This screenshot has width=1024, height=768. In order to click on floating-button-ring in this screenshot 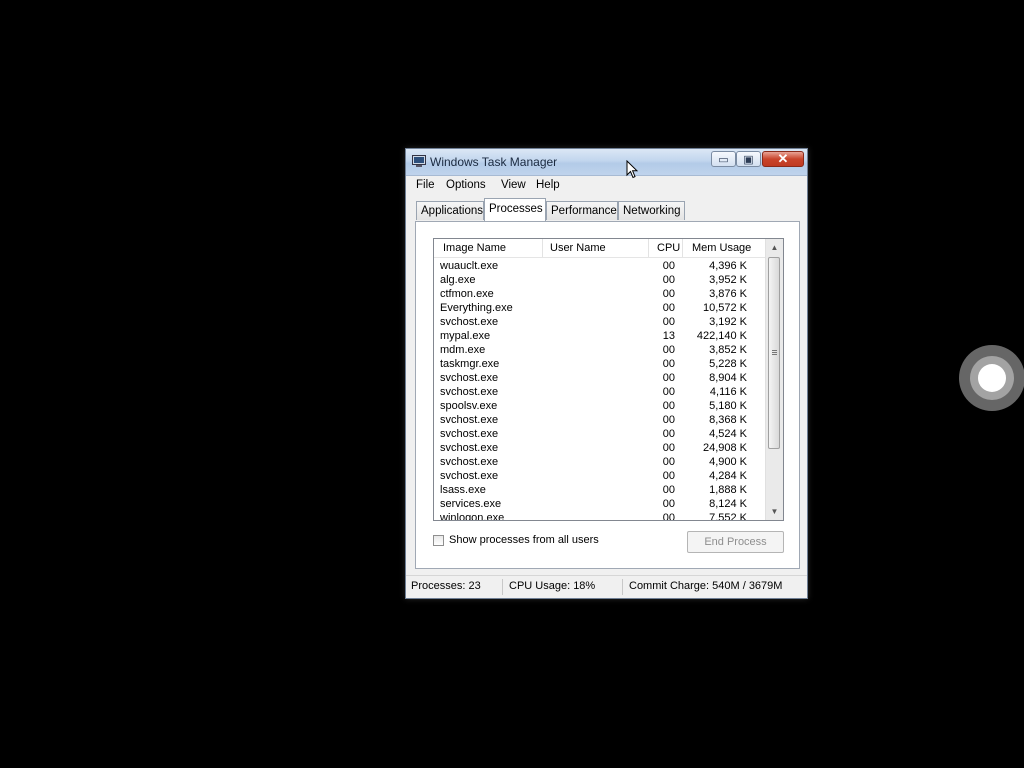, I will do `click(992, 378)`.